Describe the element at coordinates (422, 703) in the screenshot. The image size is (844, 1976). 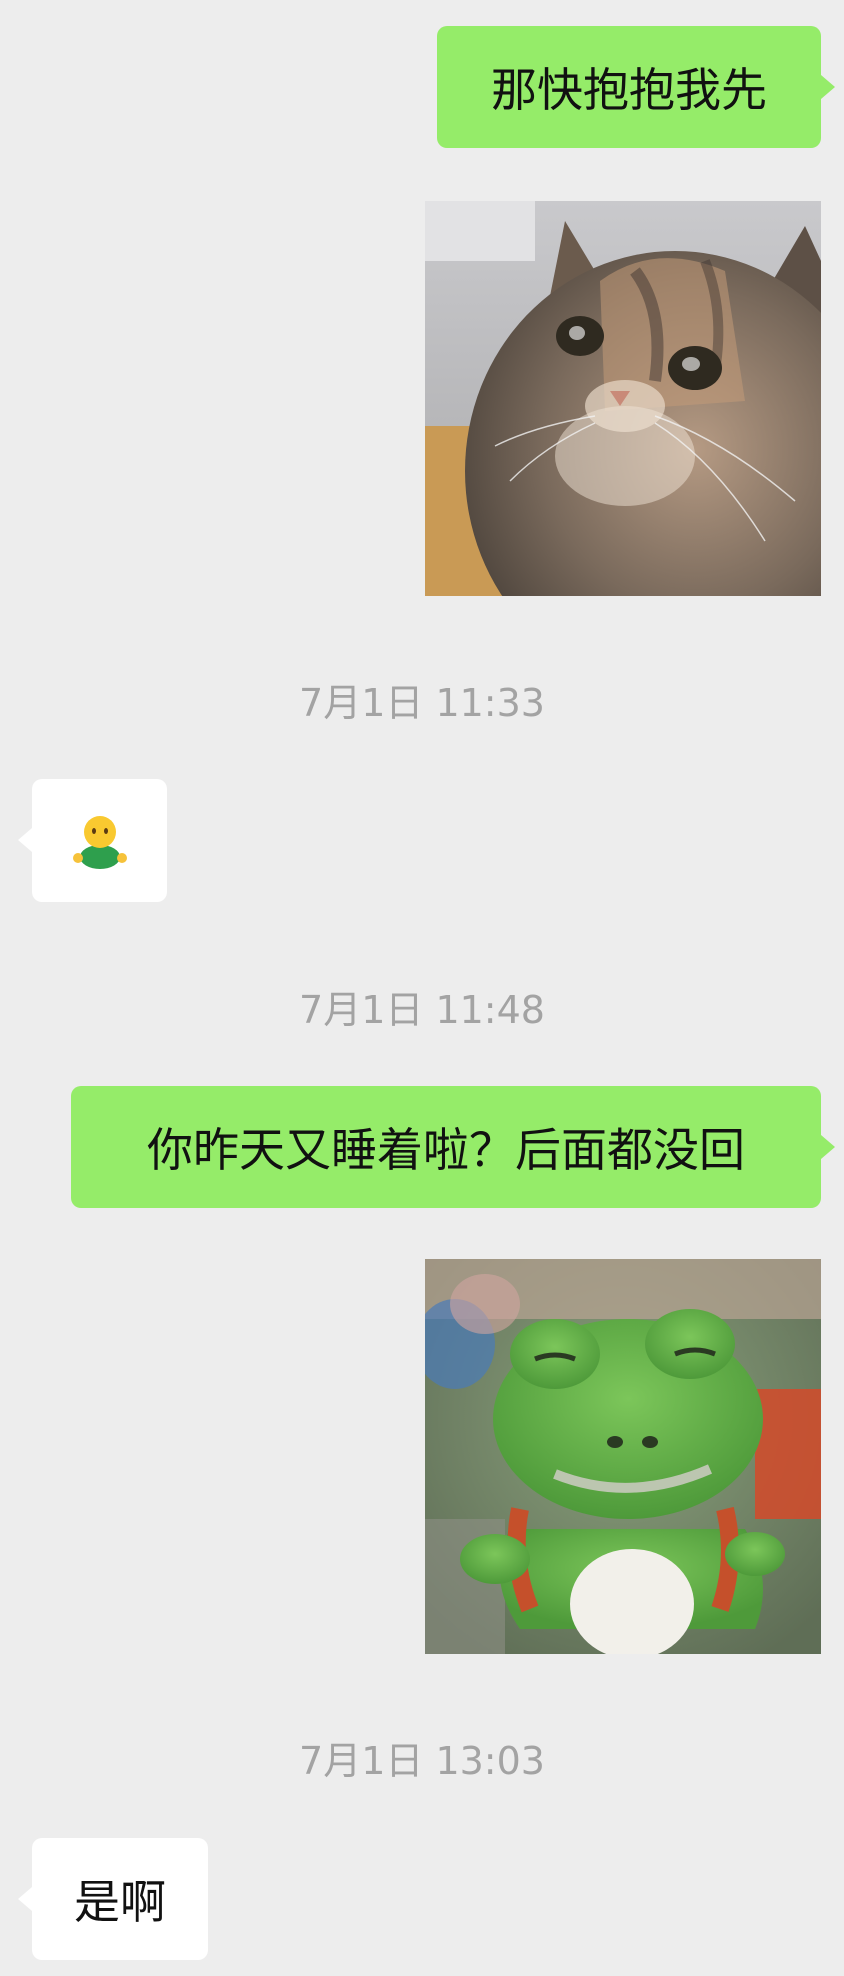
I see `timestamp: 7月1日 11:33` at that location.